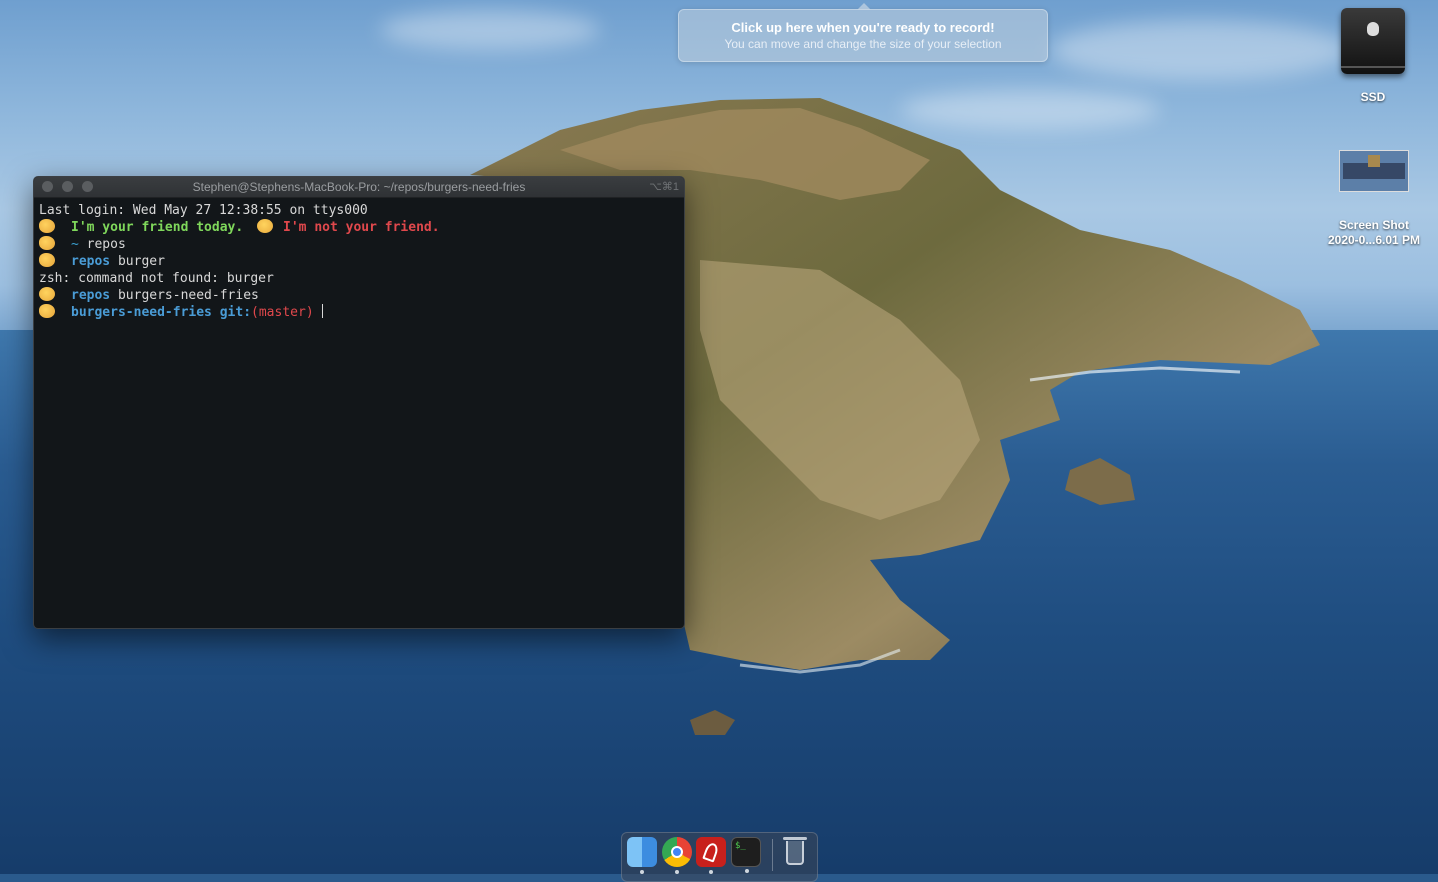 The image size is (1438, 882). I want to click on screenshot-thumbnail-icon, so click(1374, 171).